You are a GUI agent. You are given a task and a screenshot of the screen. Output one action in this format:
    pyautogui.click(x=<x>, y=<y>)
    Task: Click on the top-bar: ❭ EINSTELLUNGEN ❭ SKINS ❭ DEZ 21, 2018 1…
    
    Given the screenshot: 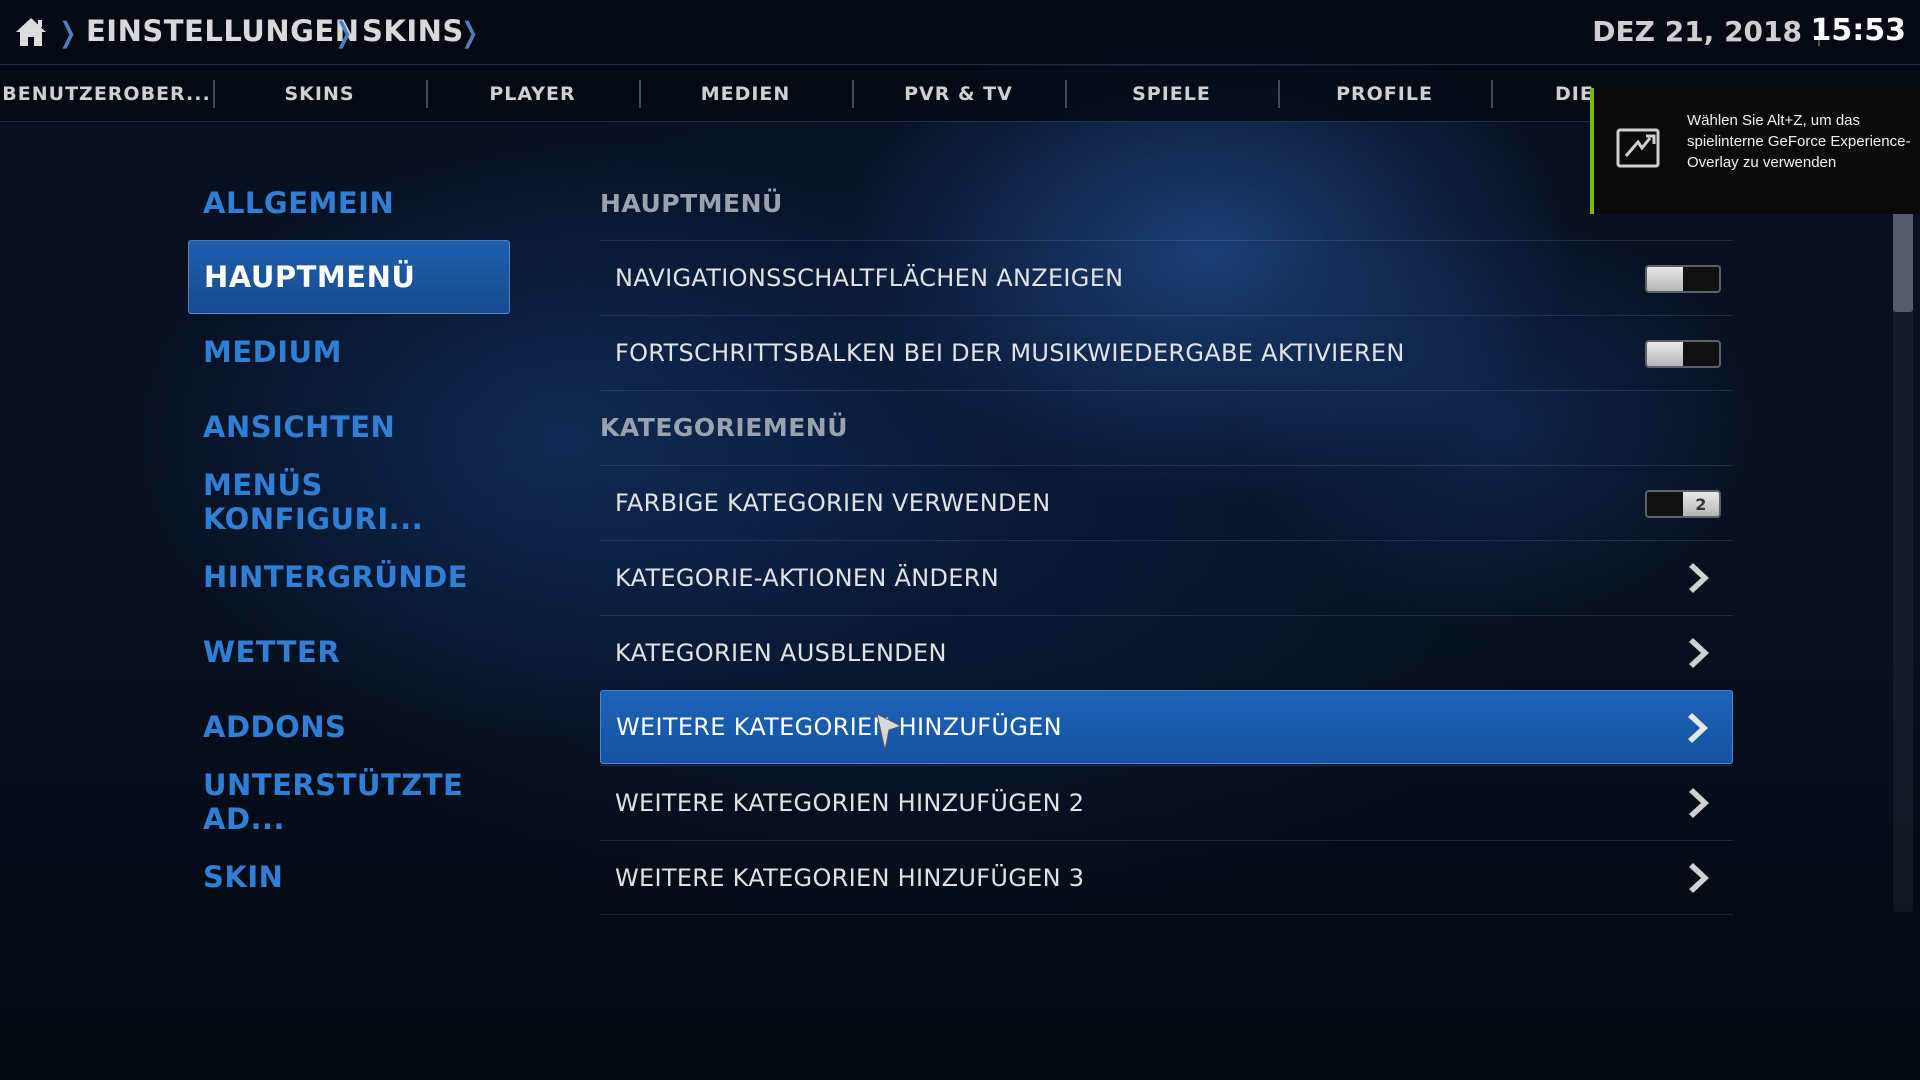 What is the action you would take?
    pyautogui.click(x=960, y=32)
    